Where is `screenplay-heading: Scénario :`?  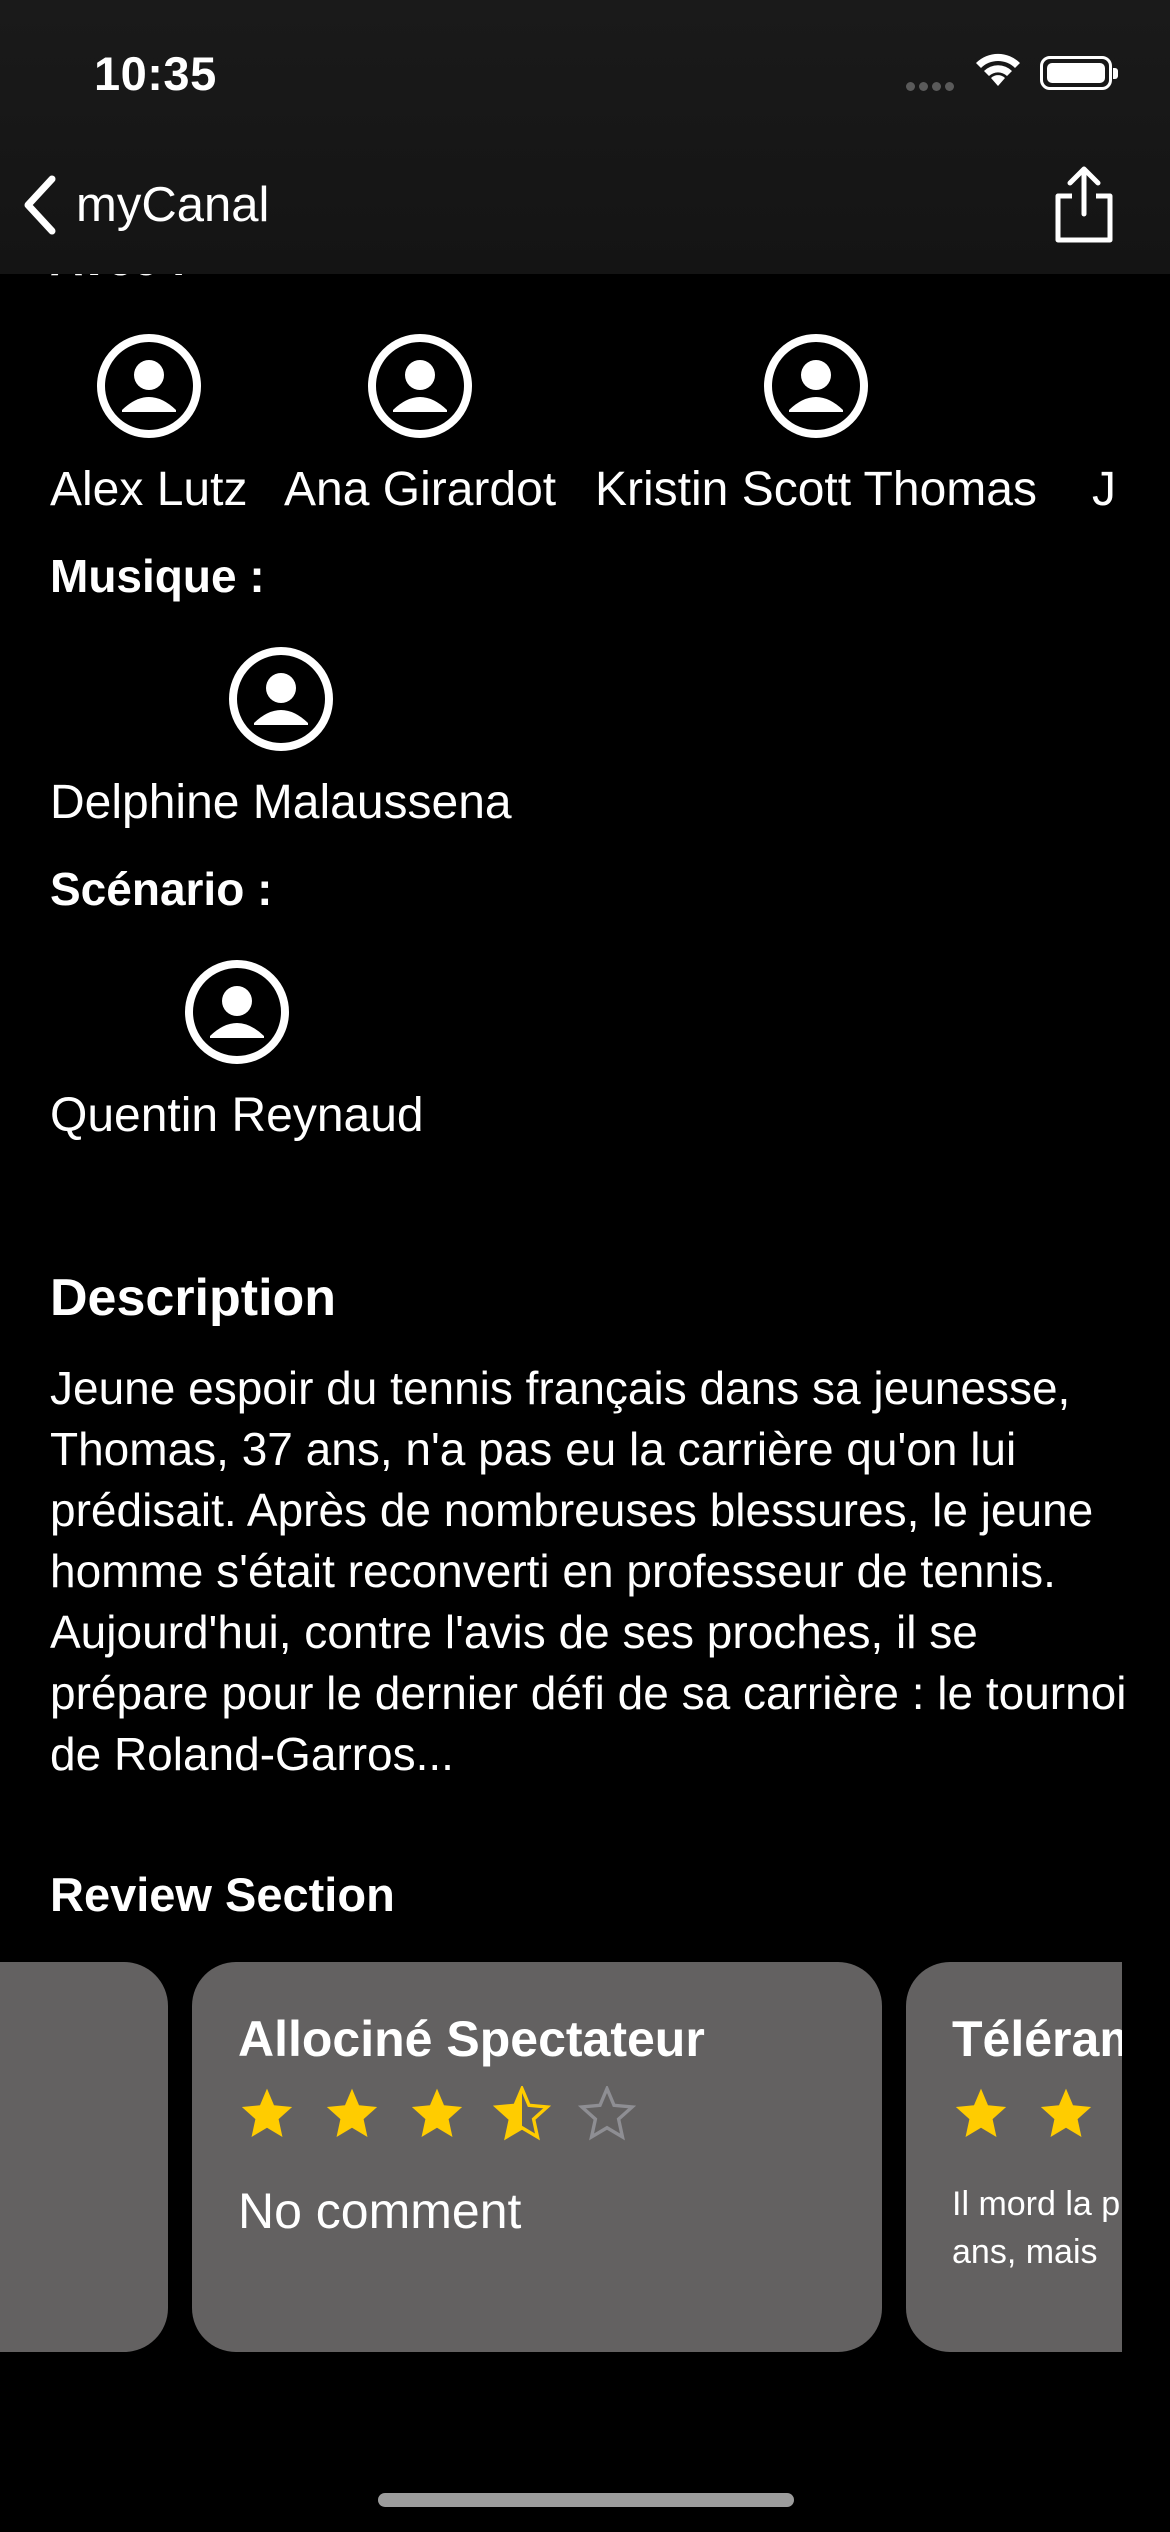
screenplay-heading: Scénario : is located at coordinates (161, 889).